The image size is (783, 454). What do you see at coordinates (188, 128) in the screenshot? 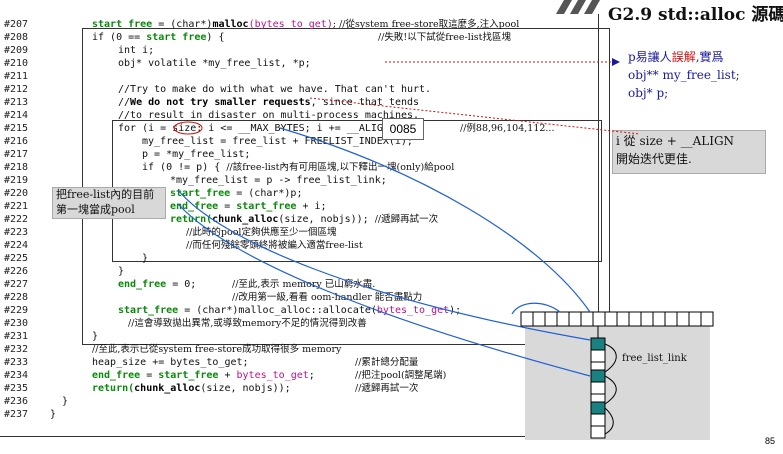
I see `size-highlight-circle` at bounding box center [188, 128].